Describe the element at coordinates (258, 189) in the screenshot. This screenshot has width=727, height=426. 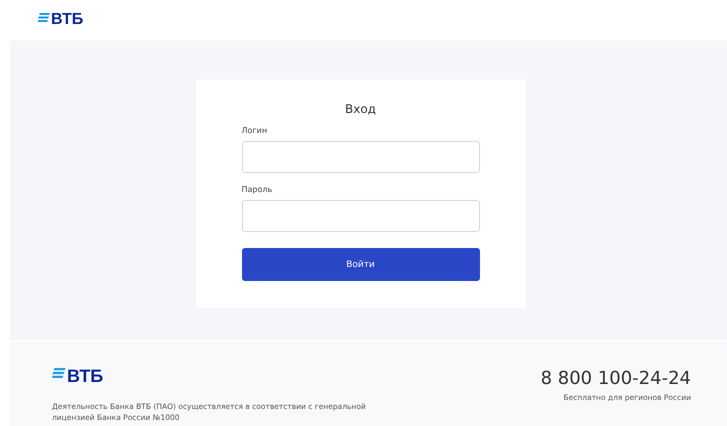
I see `field-label: Пароль` at that location.